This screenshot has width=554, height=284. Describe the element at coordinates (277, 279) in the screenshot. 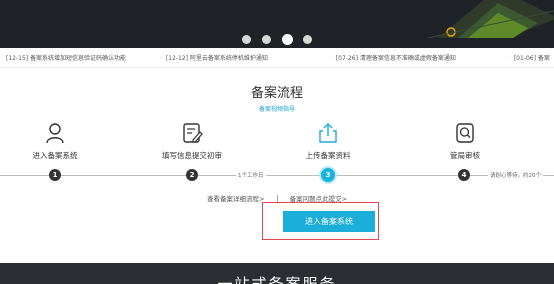

I see `service-section-title: 一站式备案服务` at that location.